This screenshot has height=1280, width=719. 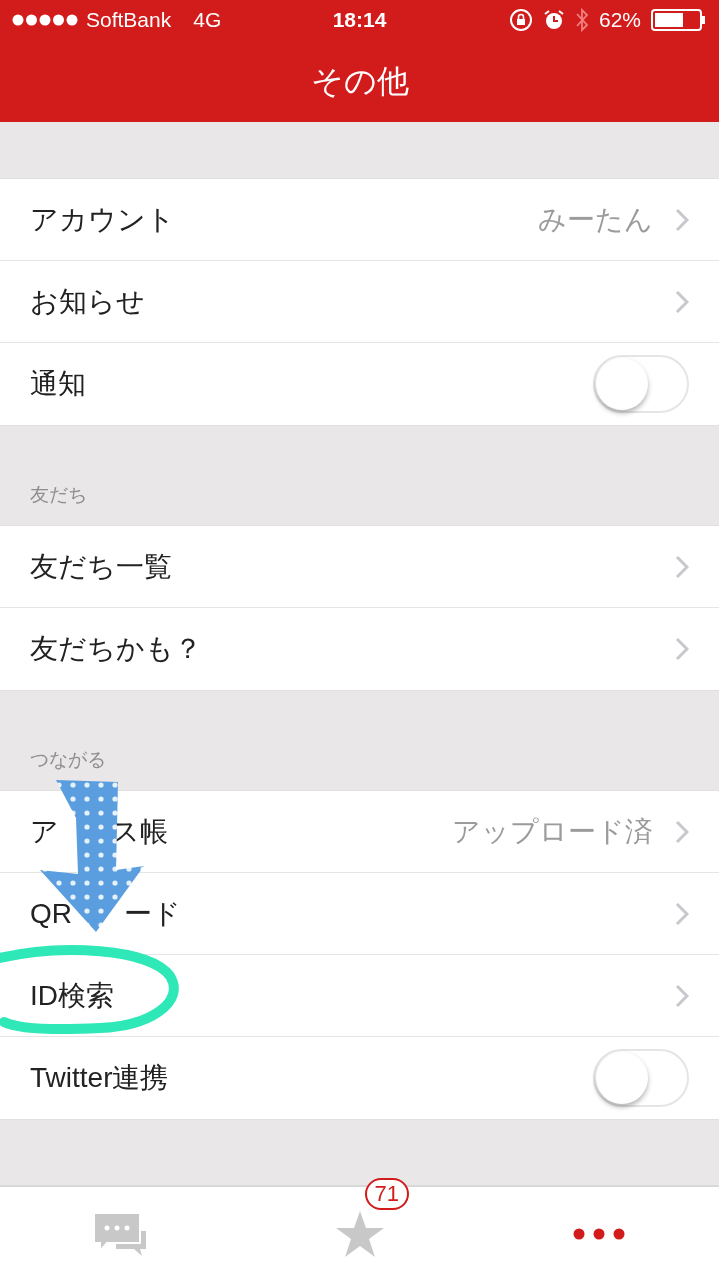 I want to click on count-badge: 71, so click(x=386, y=1193).